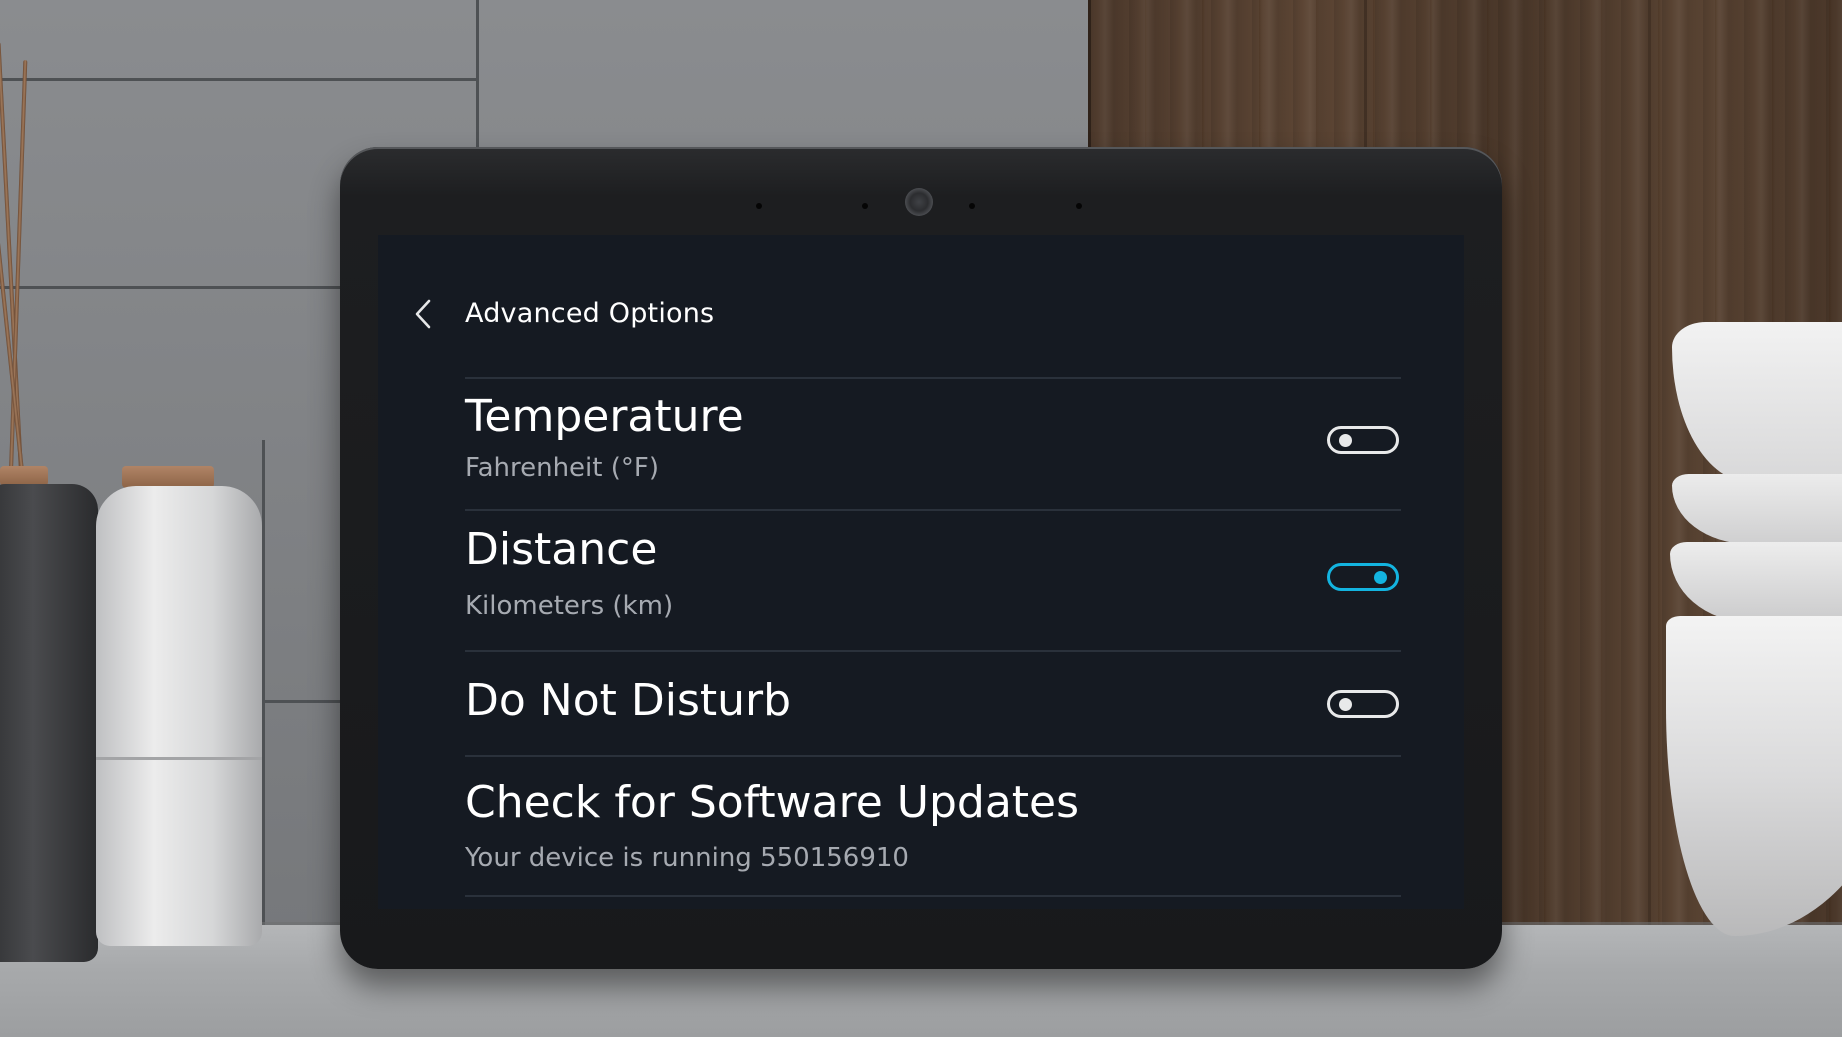 The width and height of the screenshot is (1842, 1037). What do you see at coordinates (1363, 704) in the screenshot?
I see `do-not-disturb-toggle` at bounding box center [1363, 704].